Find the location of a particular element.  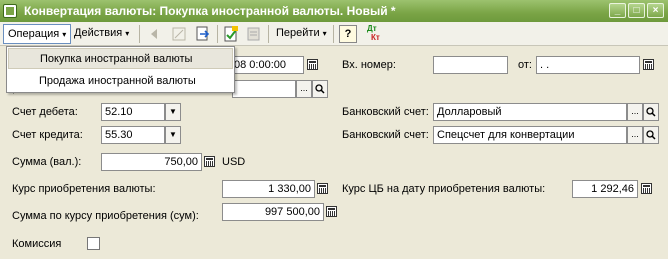

debit-account-dropdown: ▼ is located at coordinates (173, 112).